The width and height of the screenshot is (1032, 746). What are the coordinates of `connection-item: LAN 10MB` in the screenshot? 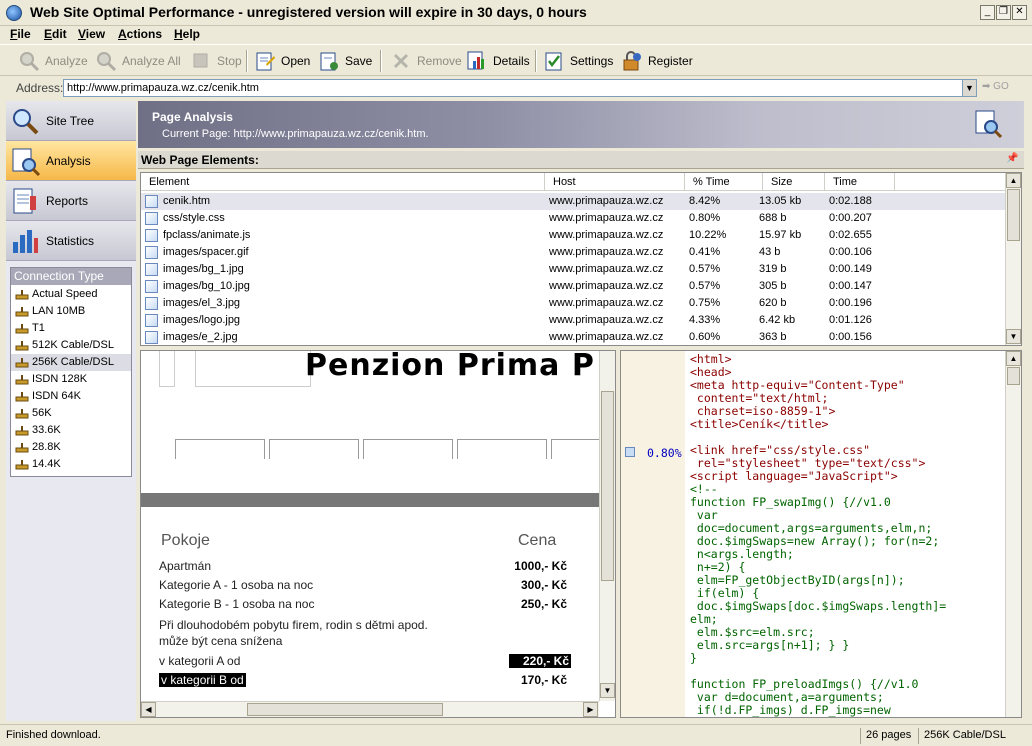 It's located at (71, 311).